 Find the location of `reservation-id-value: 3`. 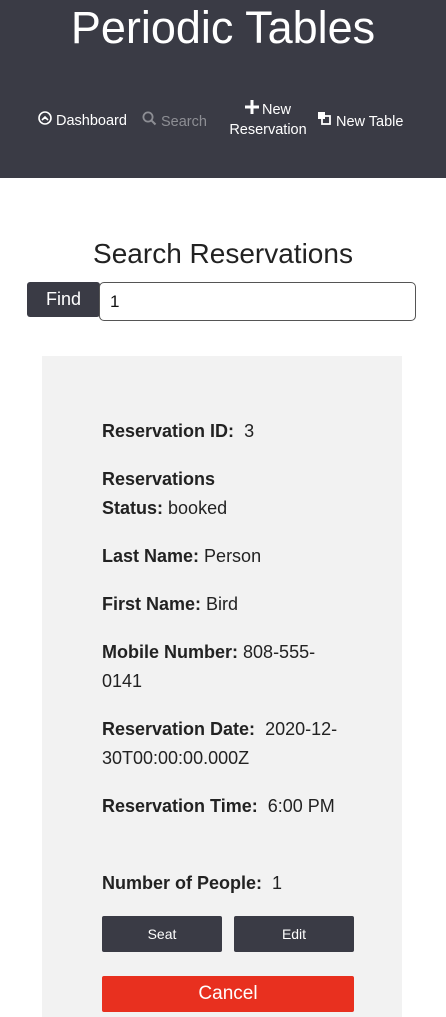

reservation-id-value: 3 is located at coordinates (249, 431).